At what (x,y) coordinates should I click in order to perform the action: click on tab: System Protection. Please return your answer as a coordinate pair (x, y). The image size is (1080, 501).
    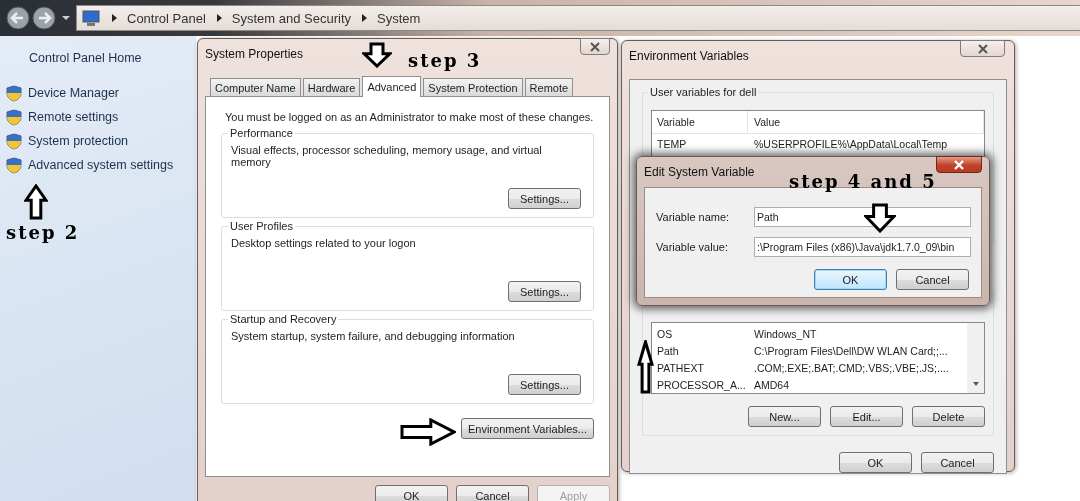
    Looking at the image, I should click on (473, 87).